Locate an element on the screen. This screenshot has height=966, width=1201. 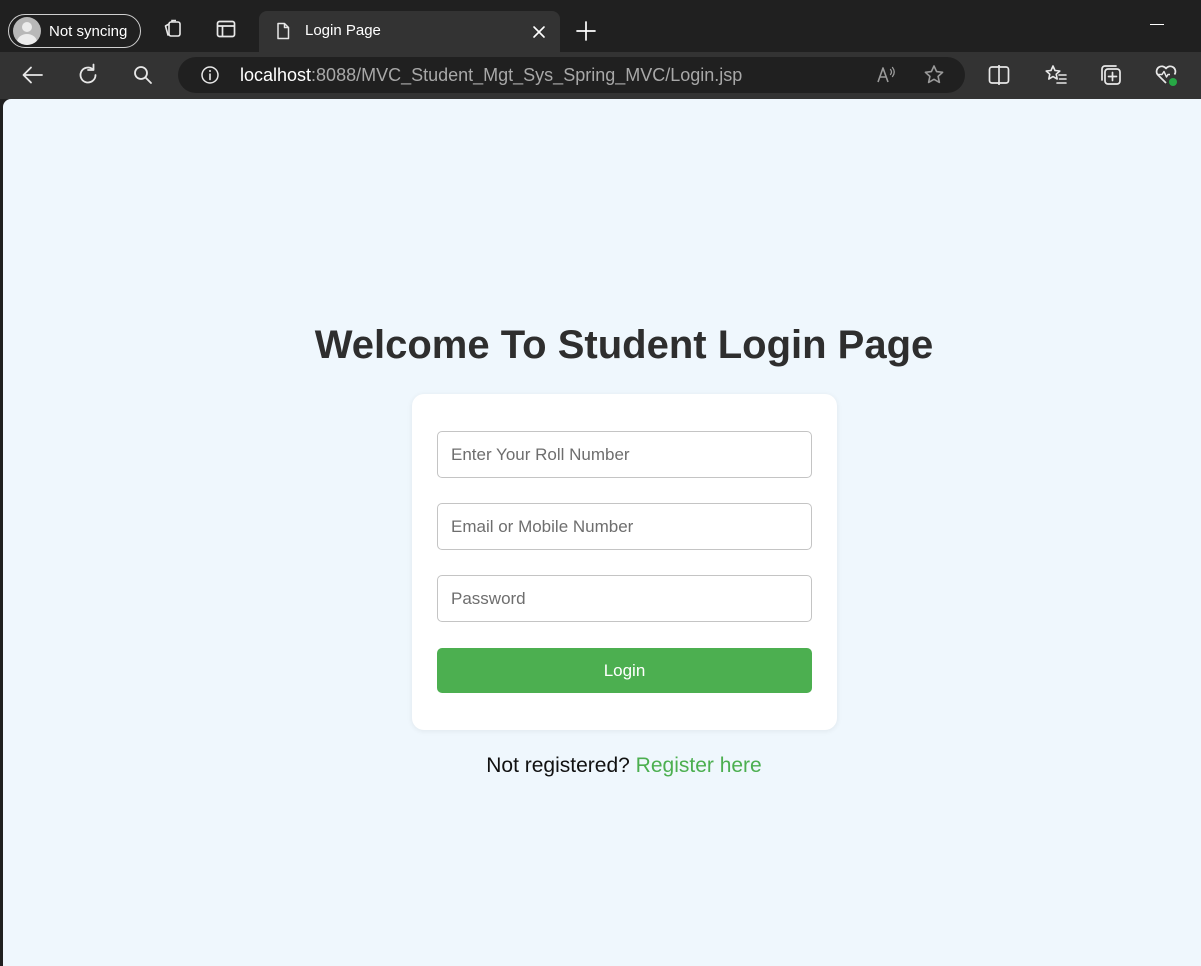
read-aloud-icon is located at coordinates (886, 75).